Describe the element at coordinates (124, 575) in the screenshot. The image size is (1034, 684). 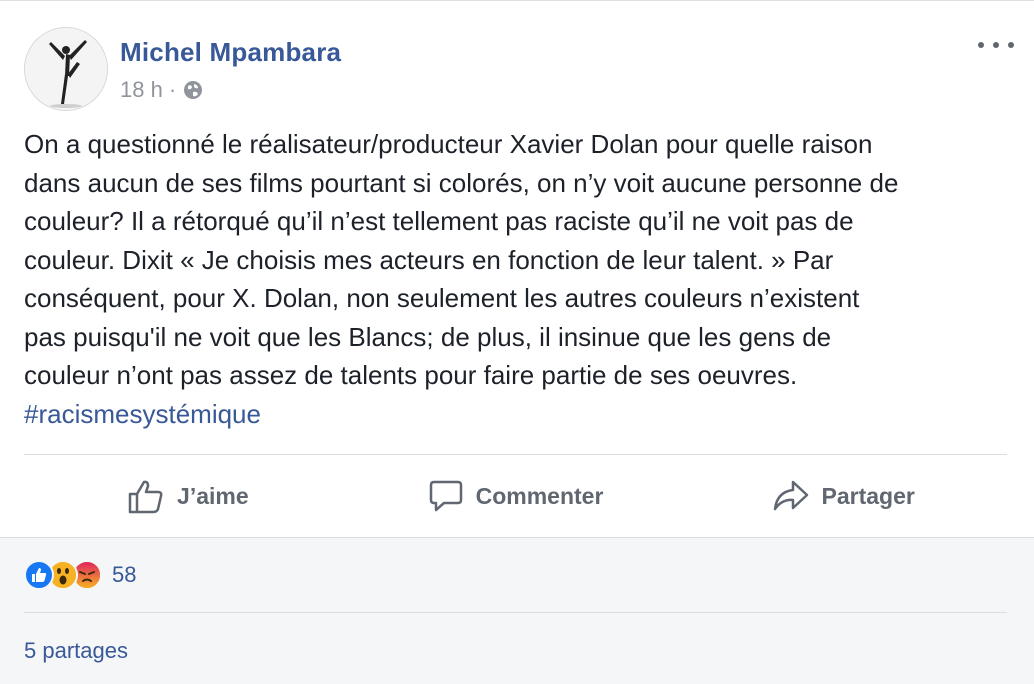
I see `reaction-count: 58` at that location.